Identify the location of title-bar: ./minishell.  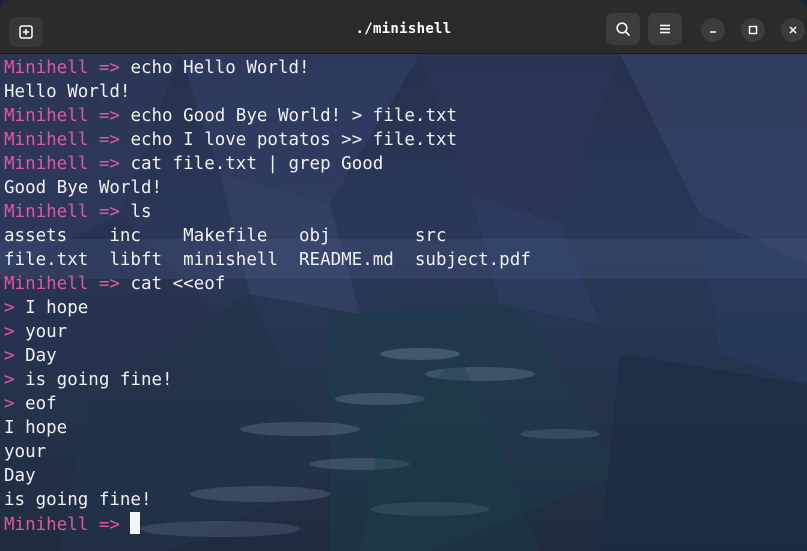
(403, 27).